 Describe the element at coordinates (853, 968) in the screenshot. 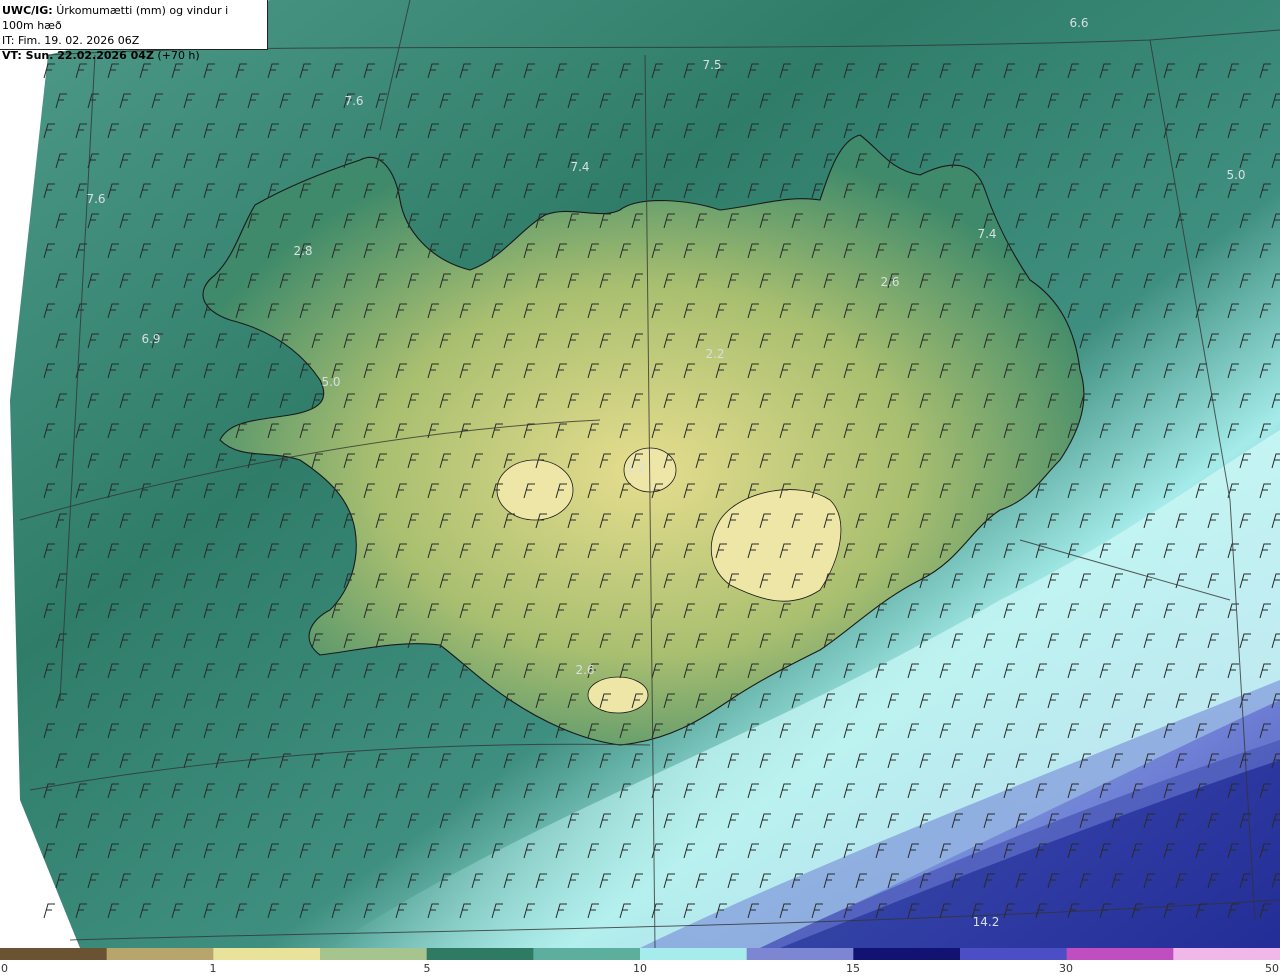

I see `colorbar-tick: 15` at that location.